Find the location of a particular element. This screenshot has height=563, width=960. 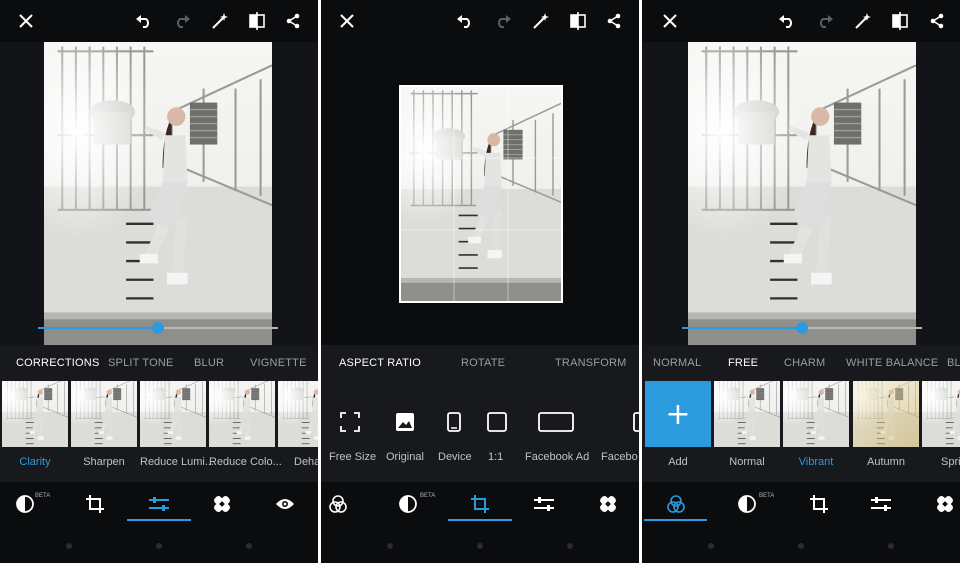

tab-split-tone: SPLIT TONE is located at coordinates (141, 363).